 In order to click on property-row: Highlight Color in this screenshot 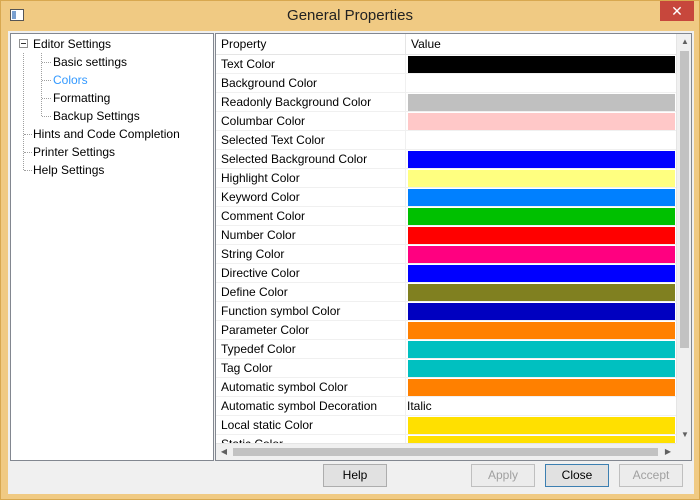, I will do `click(446, 178)`.